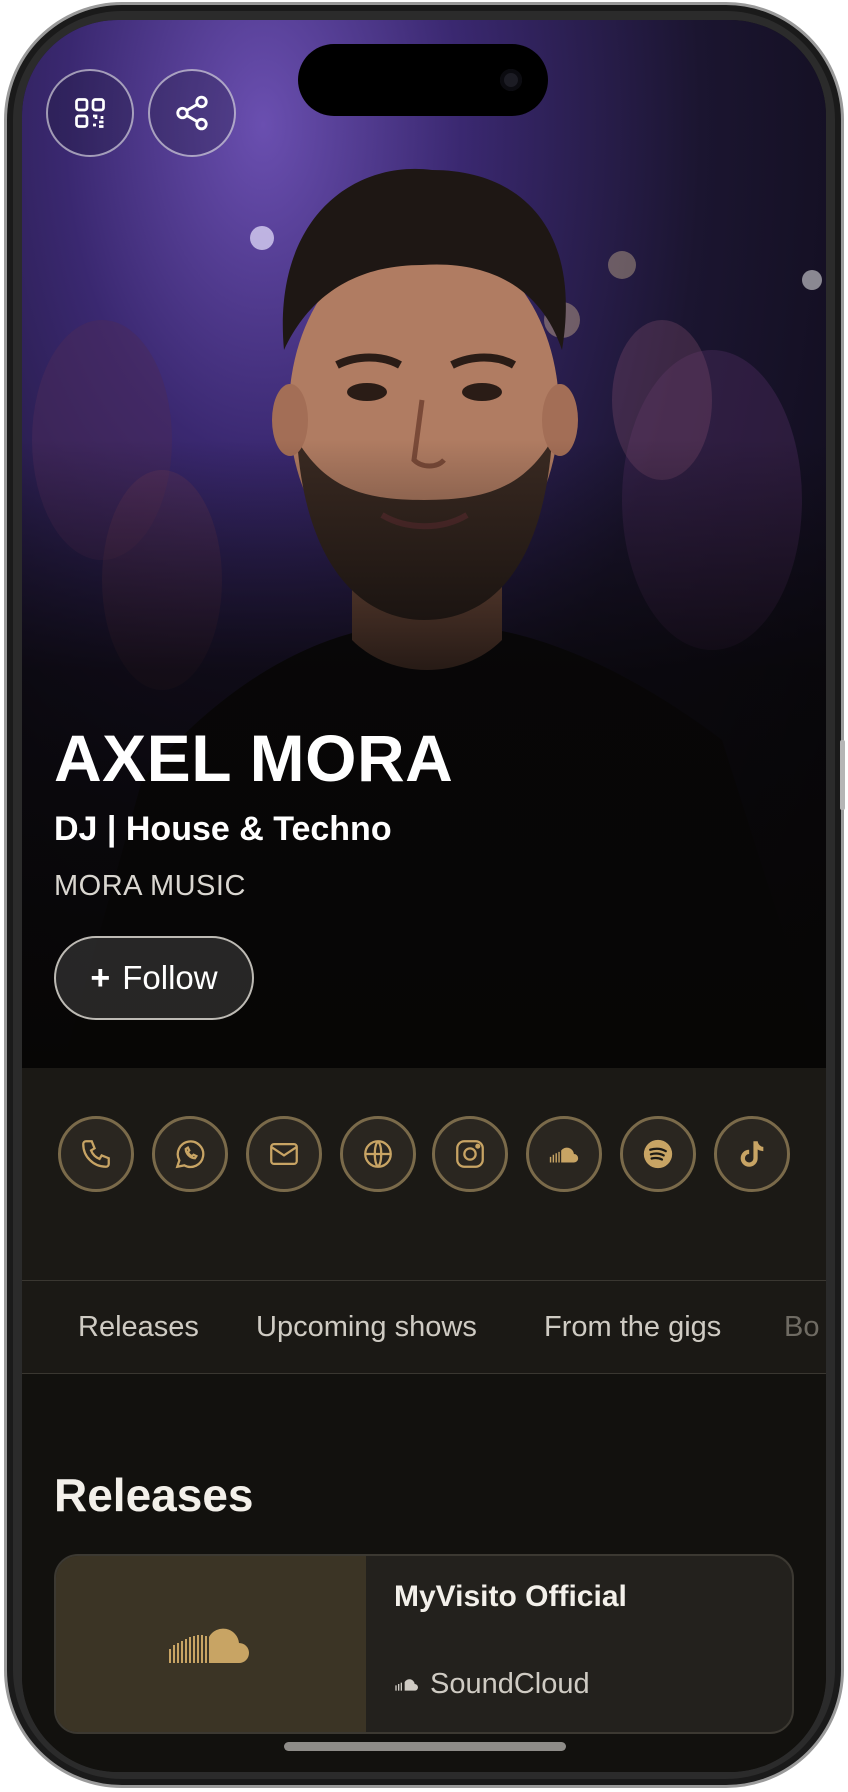 The image size is (848, 1792). What do you see at coordinates (138, 1327) in the screenshot?
I see `tab-releases: Releases` at bounding box center [138, 1327].